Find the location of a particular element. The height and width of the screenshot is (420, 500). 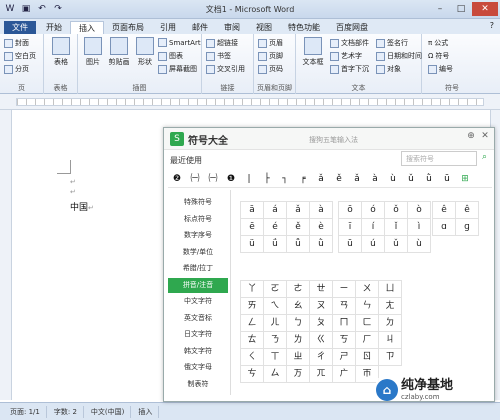

symbol-cell: ㄗ is located at coordinates (390, 357).